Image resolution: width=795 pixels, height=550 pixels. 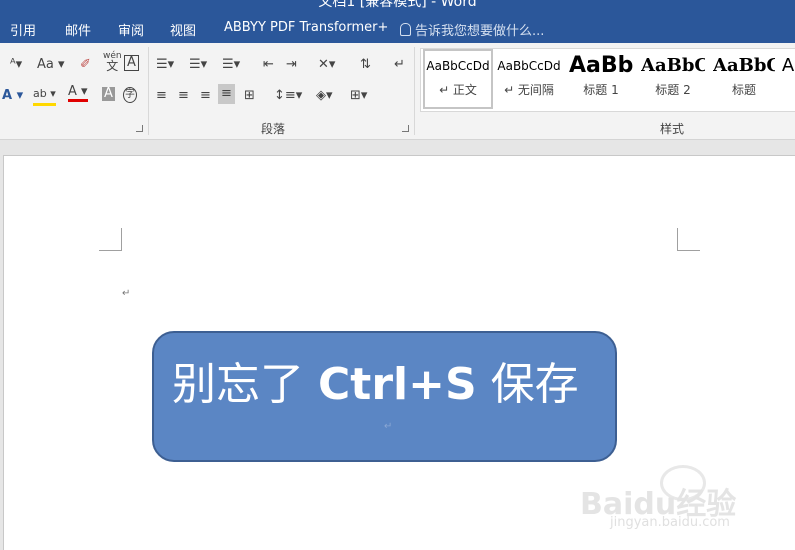 What do you see at coordinates (399, 65) in the screenshot?
I see `show-marks-icon: ↵` at bounding box center [399, 65].